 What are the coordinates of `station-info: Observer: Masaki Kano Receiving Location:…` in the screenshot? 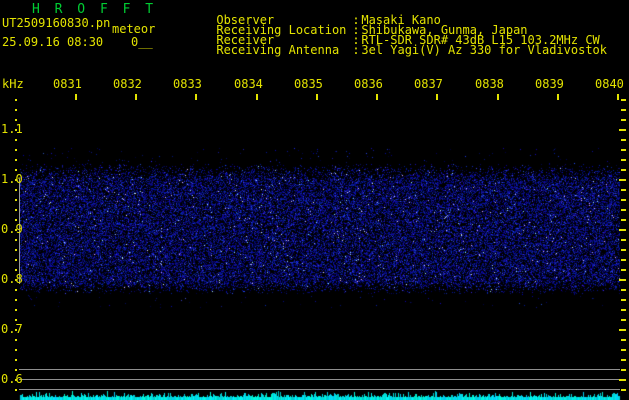 It's located at (390, 30).